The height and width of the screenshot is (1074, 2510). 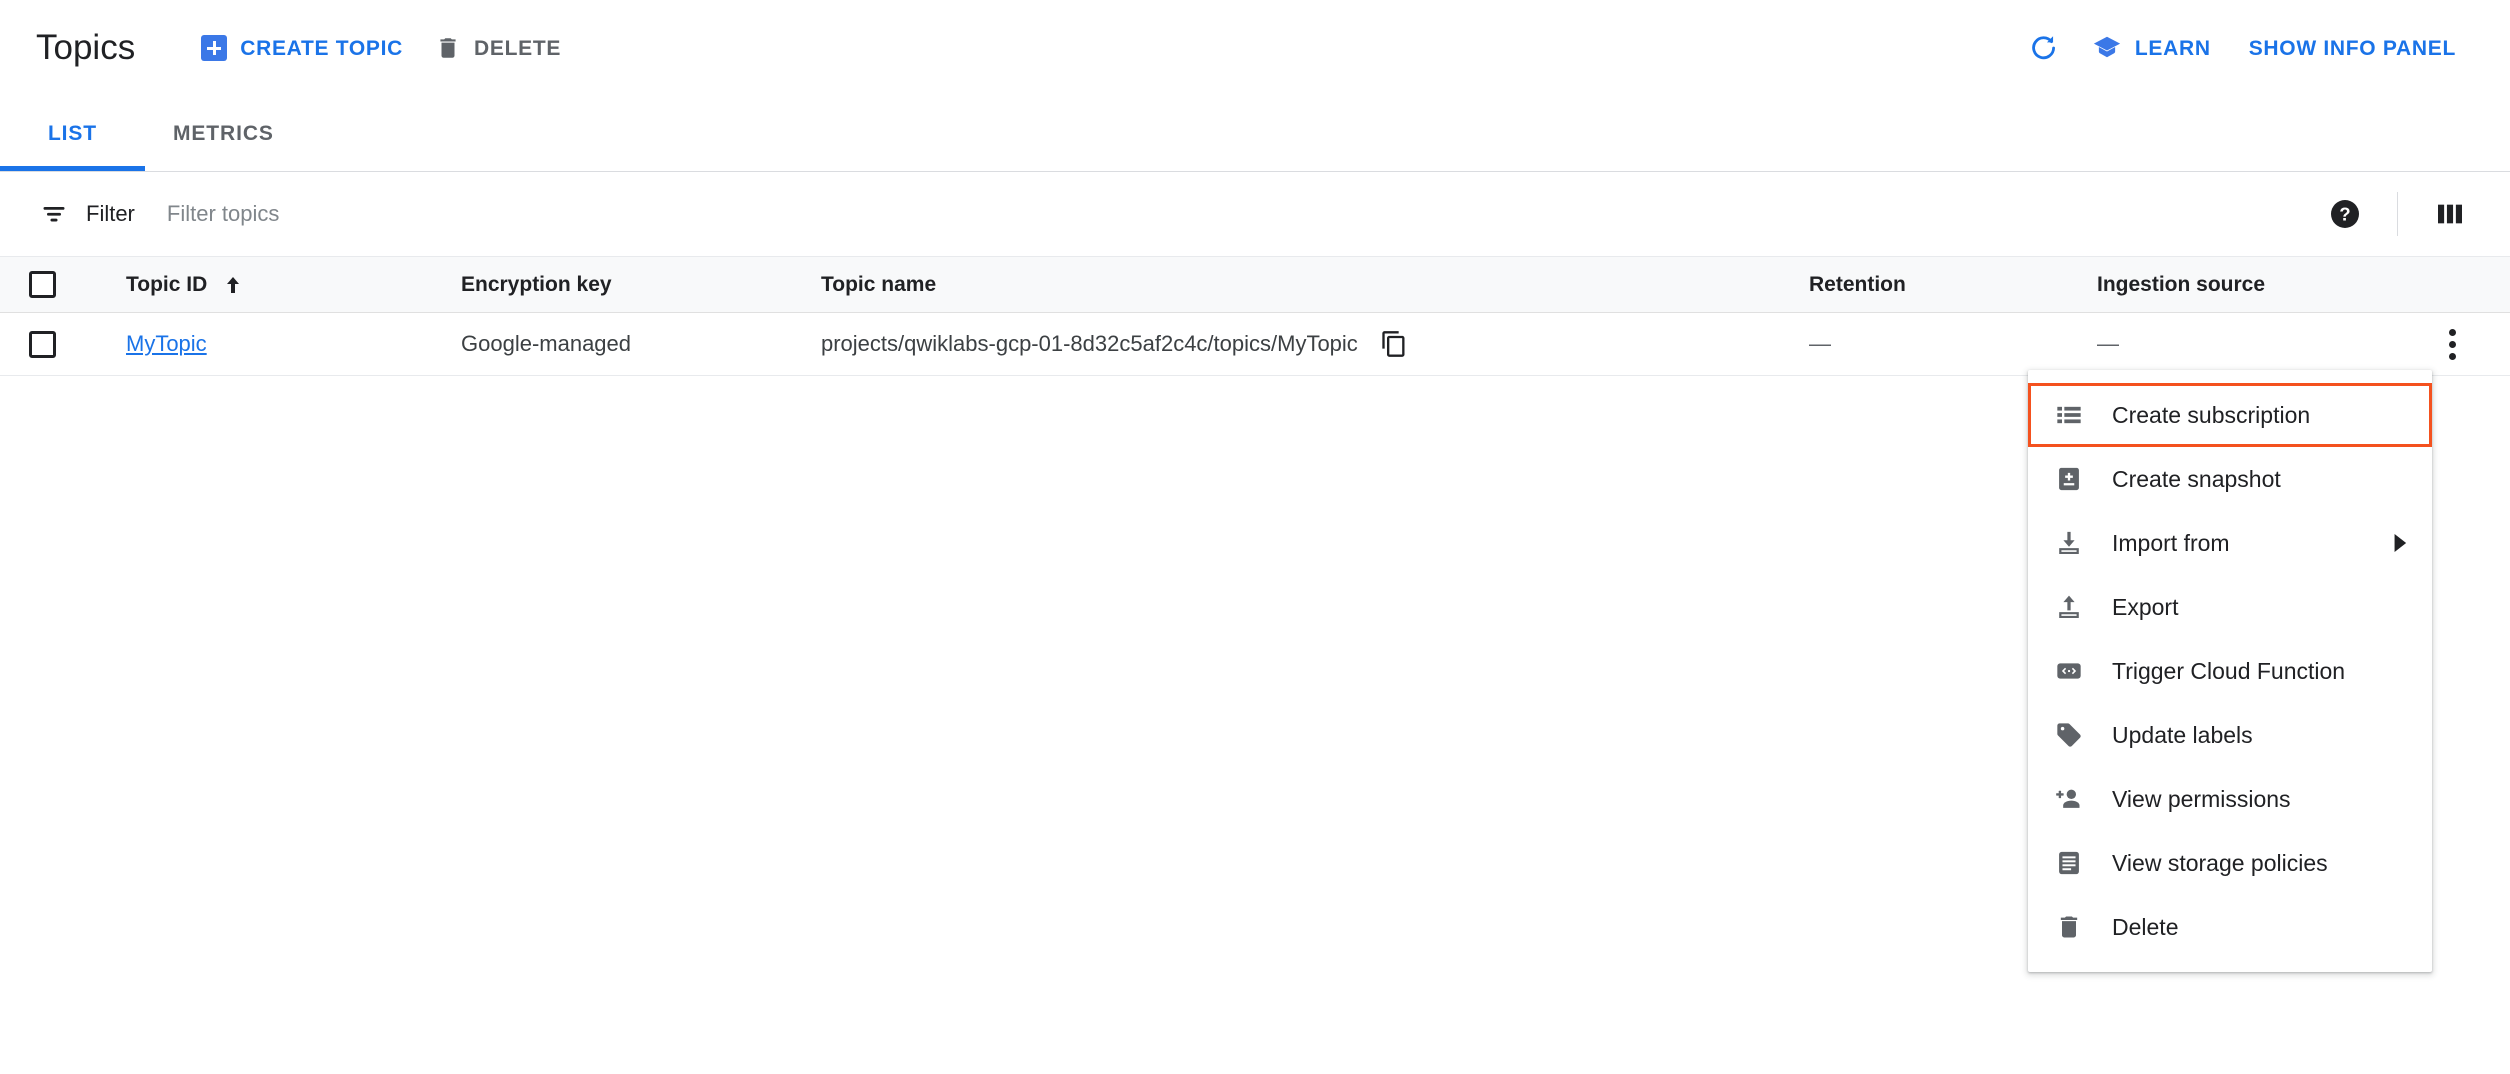 I want to click on tab-list-label: LIST, so click(x=72, y=133).